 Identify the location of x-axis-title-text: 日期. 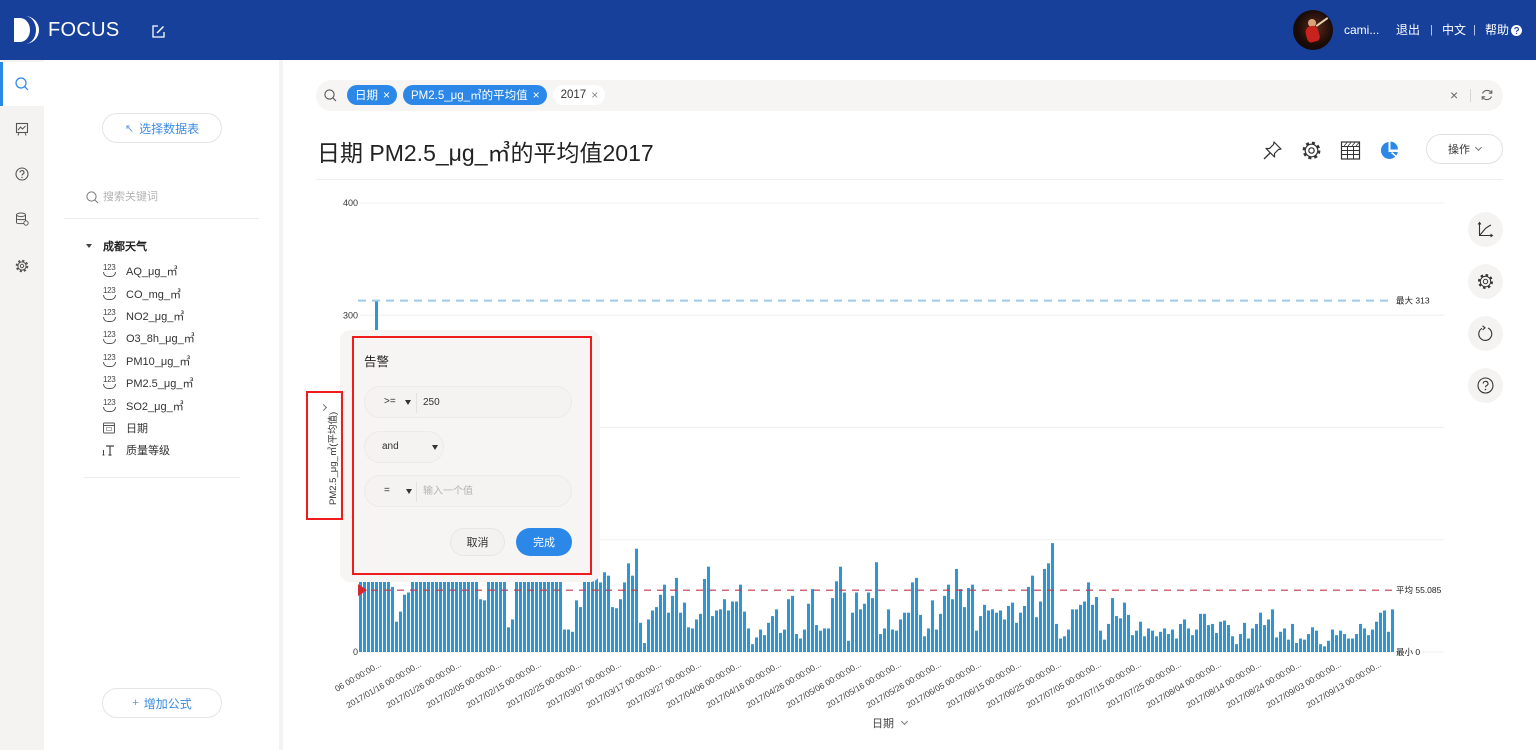
(883, 724).